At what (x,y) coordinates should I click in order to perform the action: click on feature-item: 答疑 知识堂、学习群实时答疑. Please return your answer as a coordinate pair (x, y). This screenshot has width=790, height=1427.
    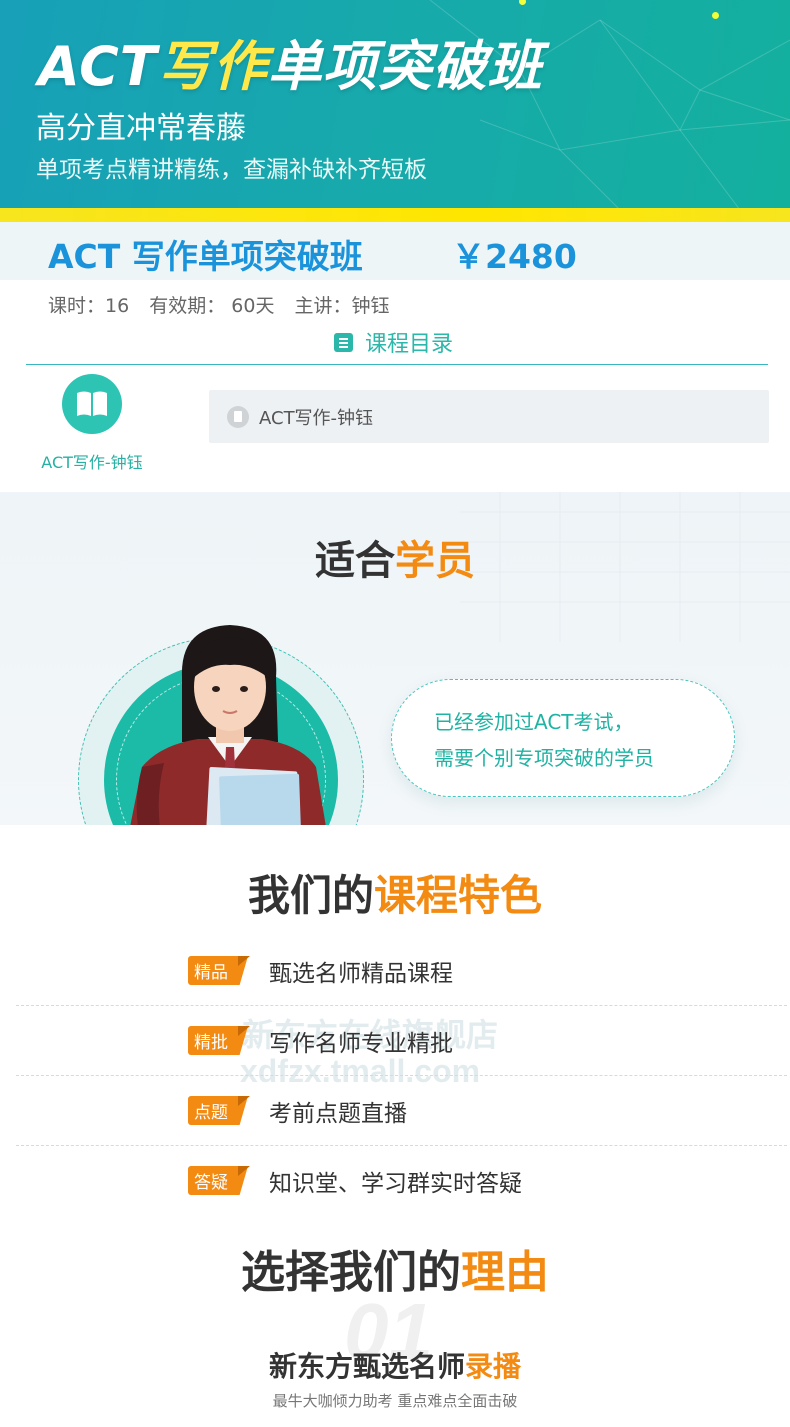
    Looking at the image, I should click on (401, 1181).